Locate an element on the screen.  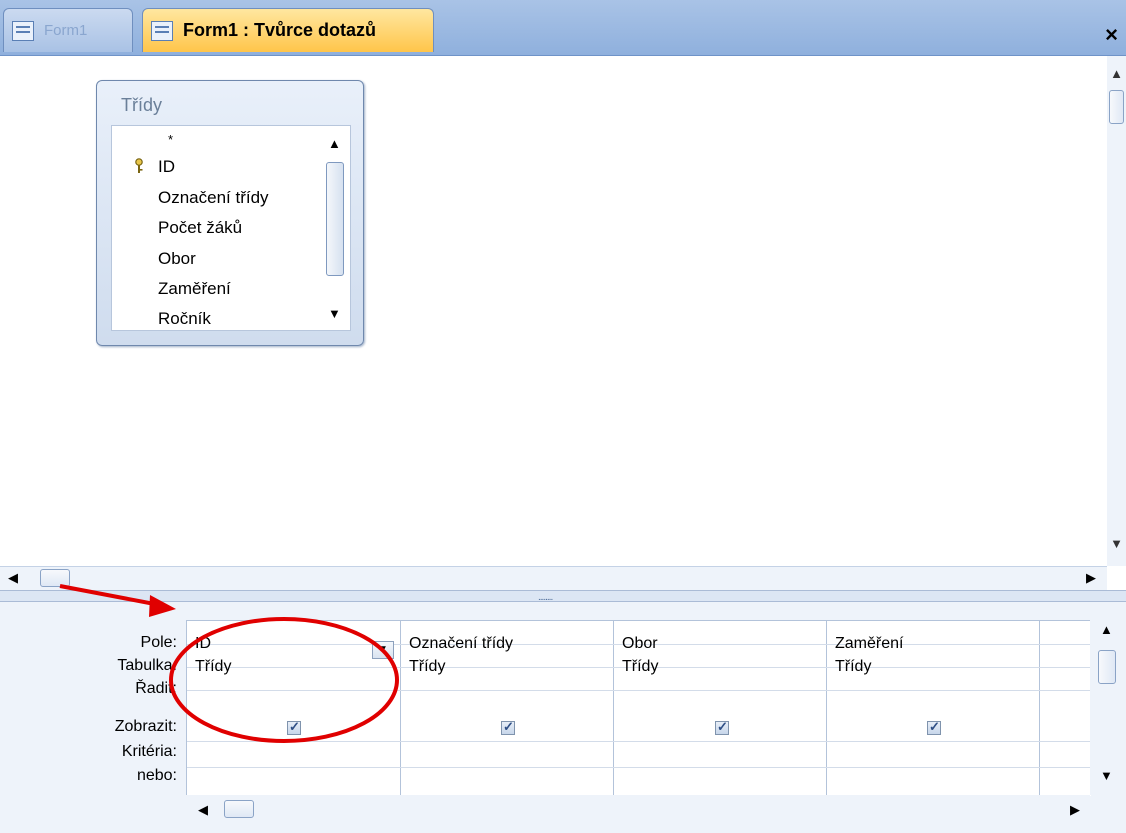
row-label-tabulka: Tabulka: is located at coordinates (147, 665).